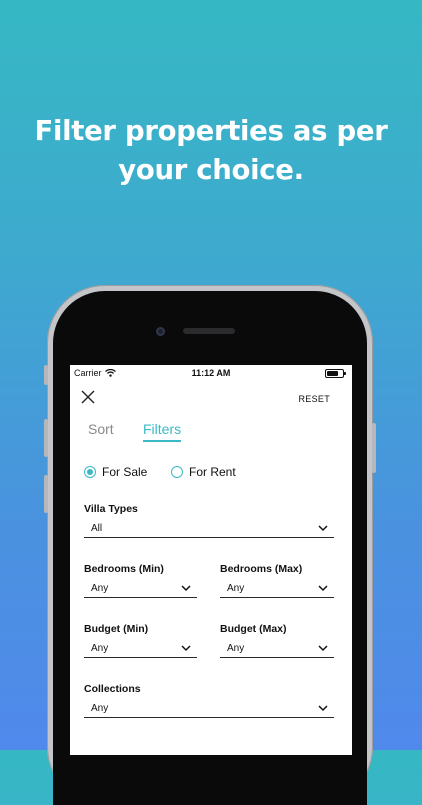 Image resolution: width=422 pixels, height=805 pixels. I want to click on for-sale-radio: For Sale, so click(127, 472).